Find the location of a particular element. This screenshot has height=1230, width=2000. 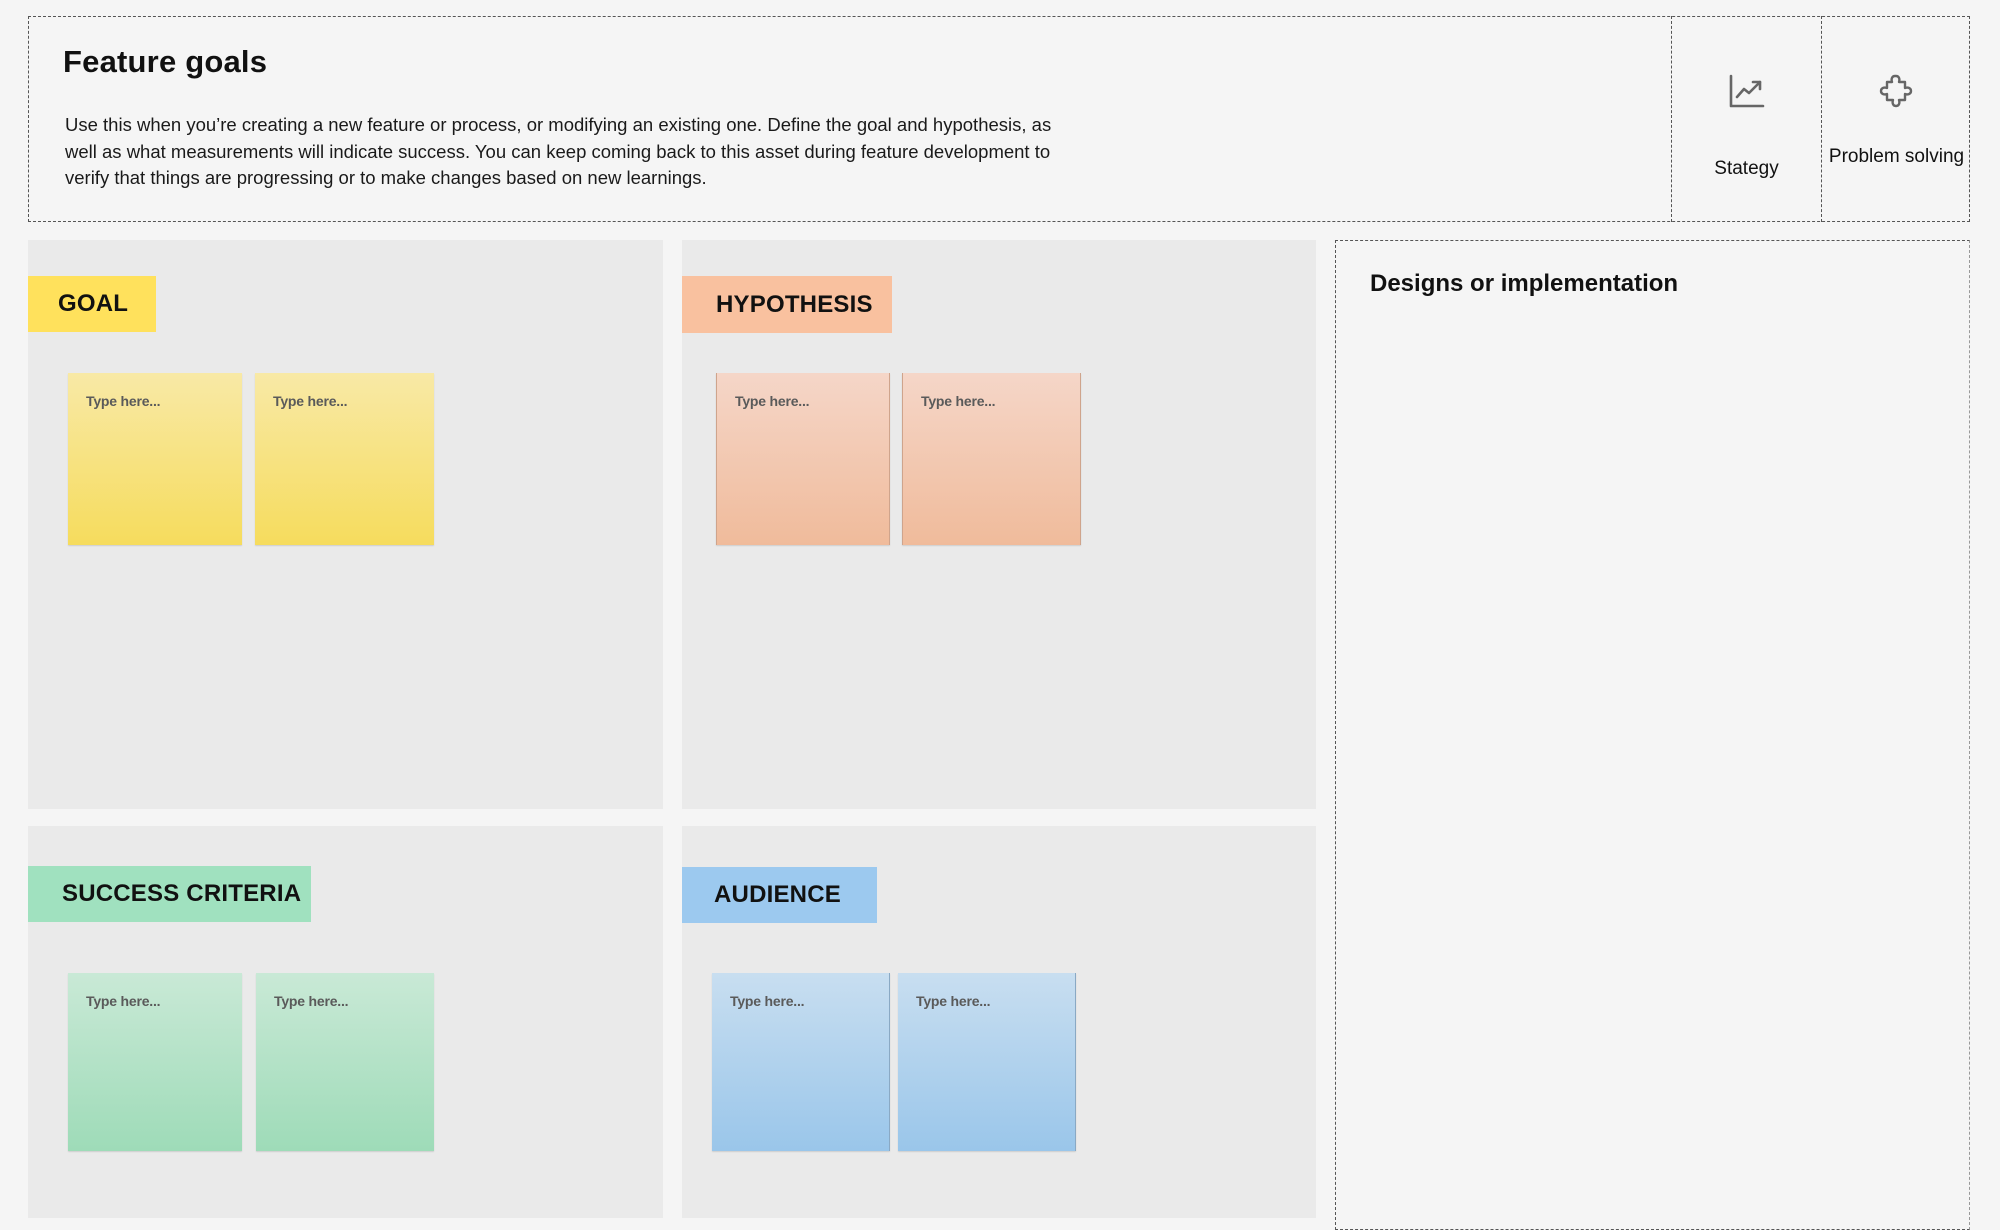

puzzle-piece-icon is located at coordinates (1897, 92).